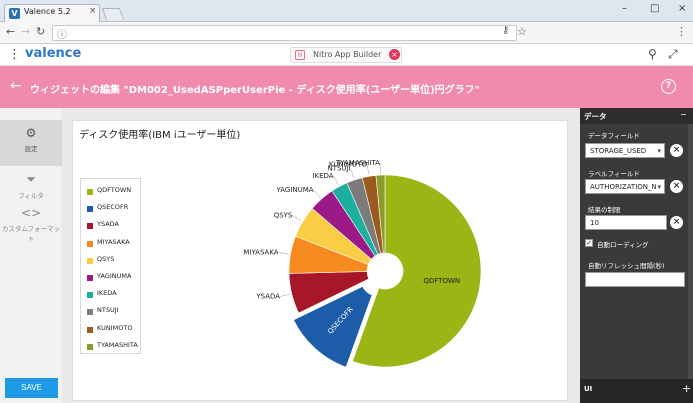 Image resolution: width=693 pixels, height=403 pixels. Describe the element at coordinates (267, 297) in the screenshot. I see `slice-label: YSADA` at that location.